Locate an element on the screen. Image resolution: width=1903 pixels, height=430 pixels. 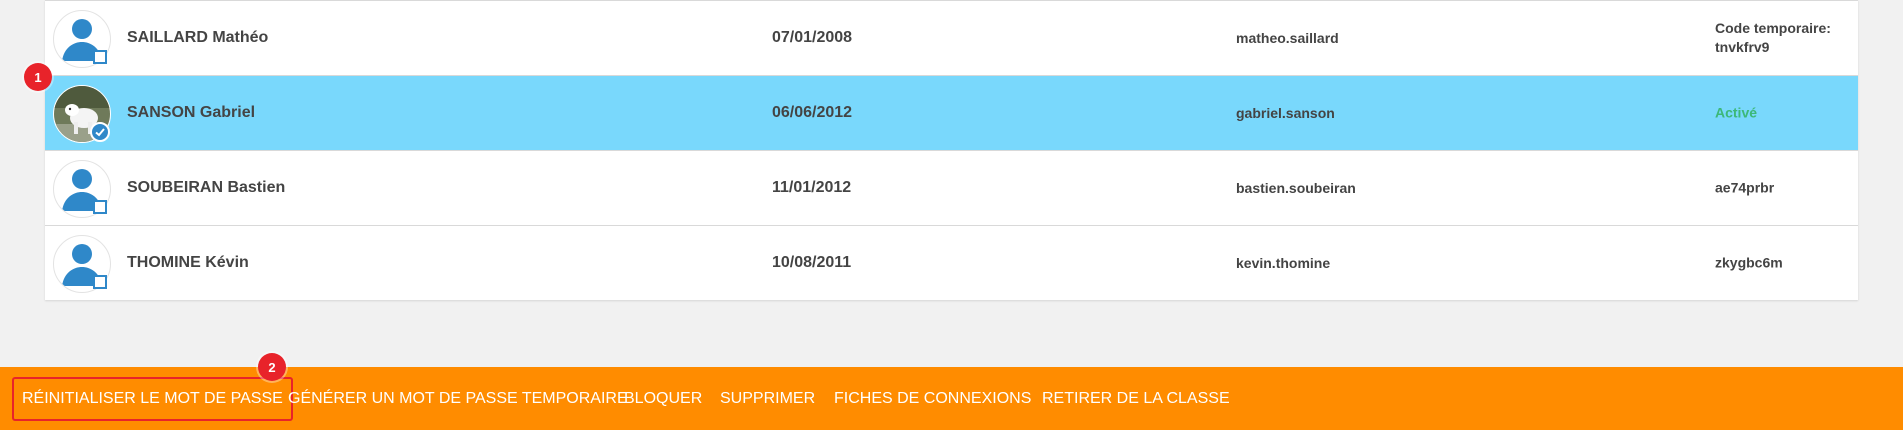
student-password: ae74prbr is located at coordinates (1745, 187).